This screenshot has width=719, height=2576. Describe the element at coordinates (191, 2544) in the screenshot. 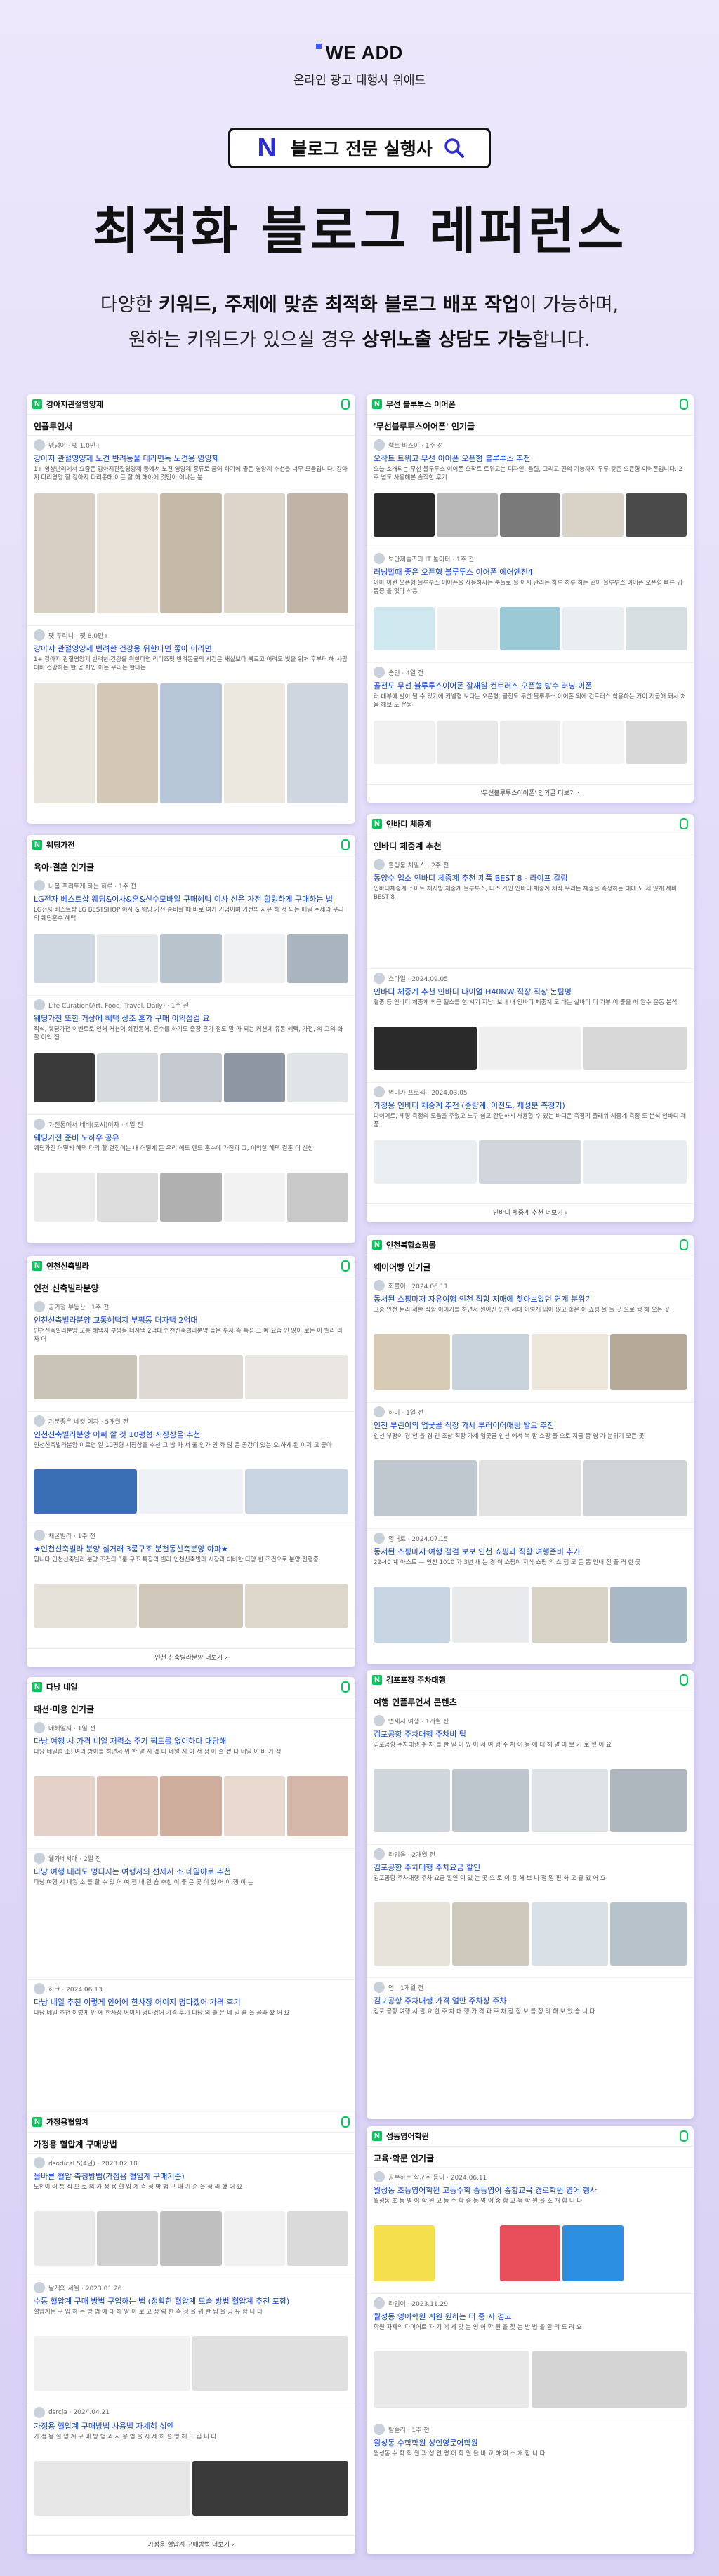

I see `more-link: 가정용 혈압계 구매방법 더보기 ›` at that location.